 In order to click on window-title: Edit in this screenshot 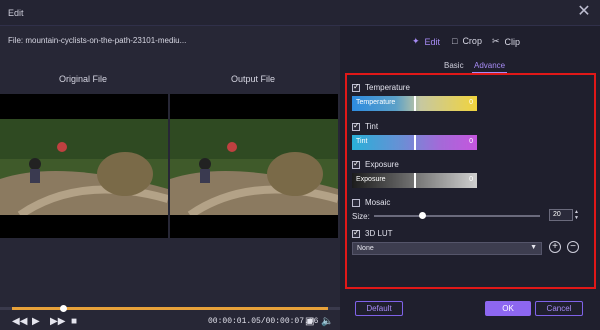, I will do `click(16, 13)`.